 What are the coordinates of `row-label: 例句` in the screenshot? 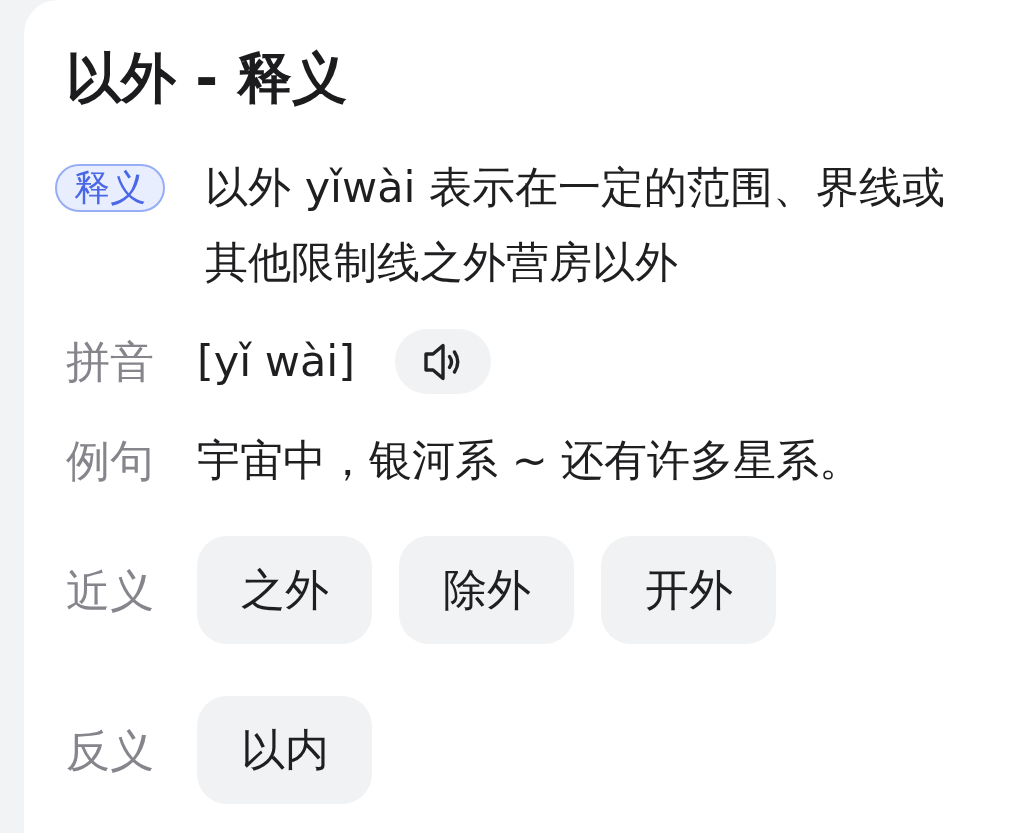 It's located at (110, 461).